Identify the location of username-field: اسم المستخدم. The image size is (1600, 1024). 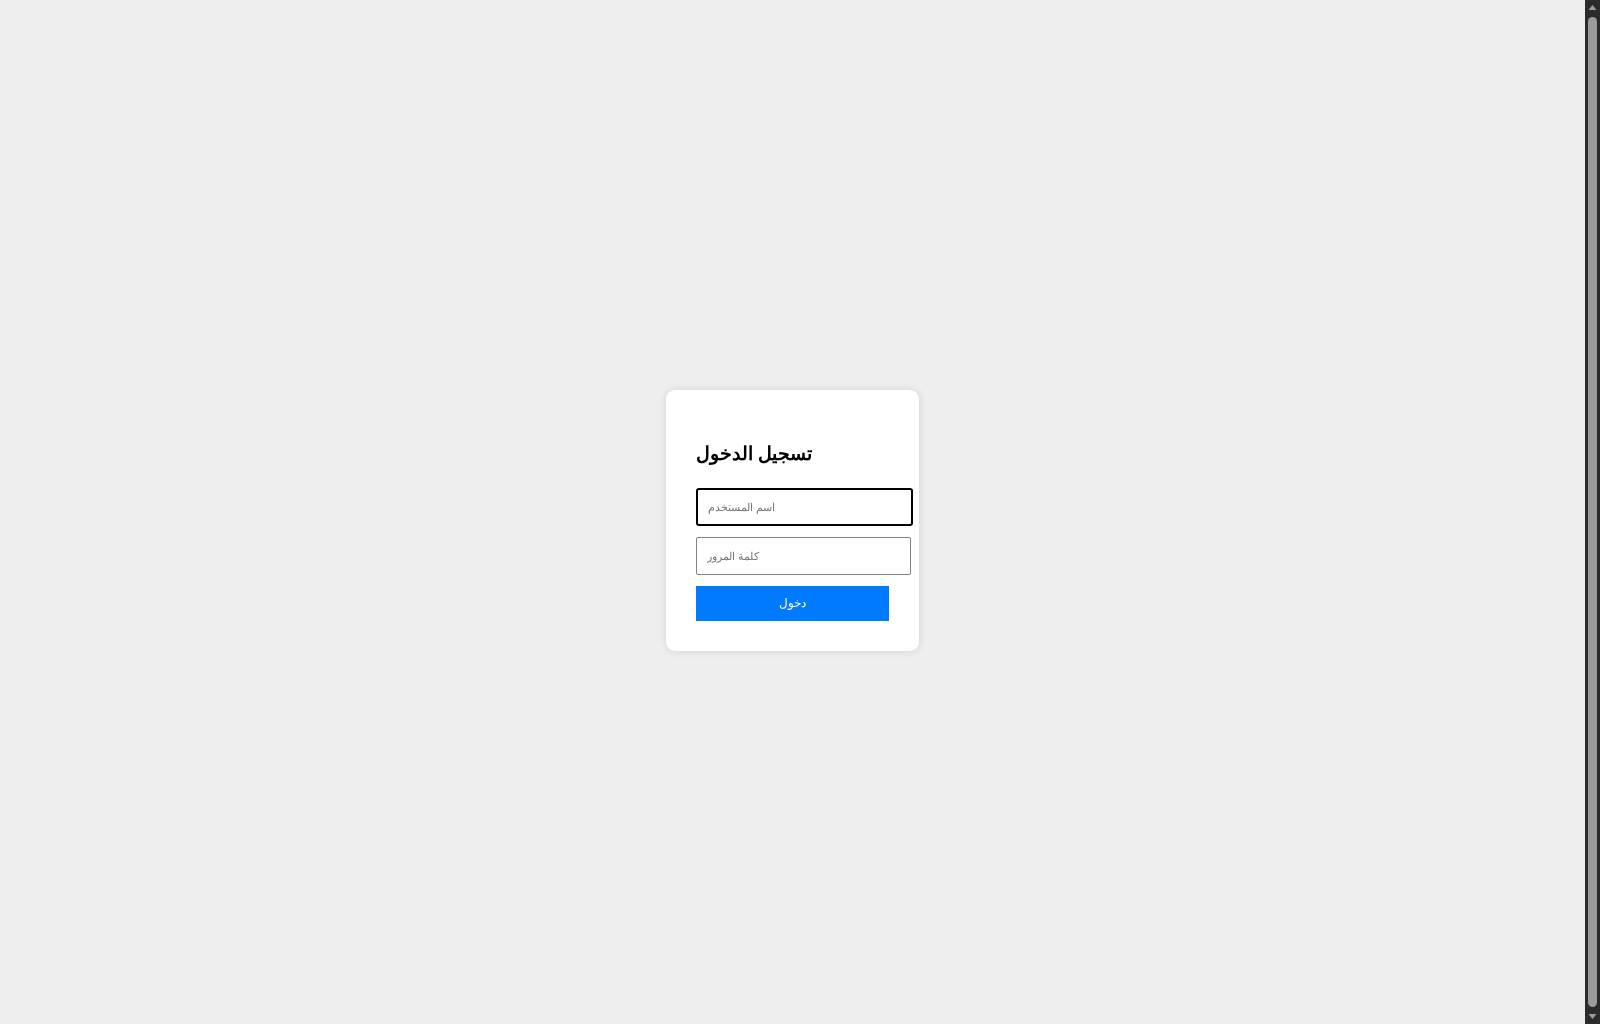
(804, 506).